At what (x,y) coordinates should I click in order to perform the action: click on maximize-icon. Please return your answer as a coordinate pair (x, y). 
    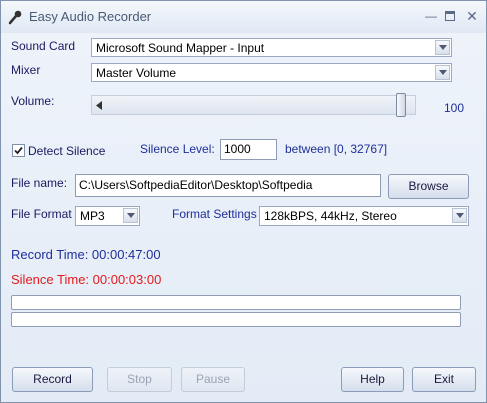
    Looking at the image, I should click on (450, 16).